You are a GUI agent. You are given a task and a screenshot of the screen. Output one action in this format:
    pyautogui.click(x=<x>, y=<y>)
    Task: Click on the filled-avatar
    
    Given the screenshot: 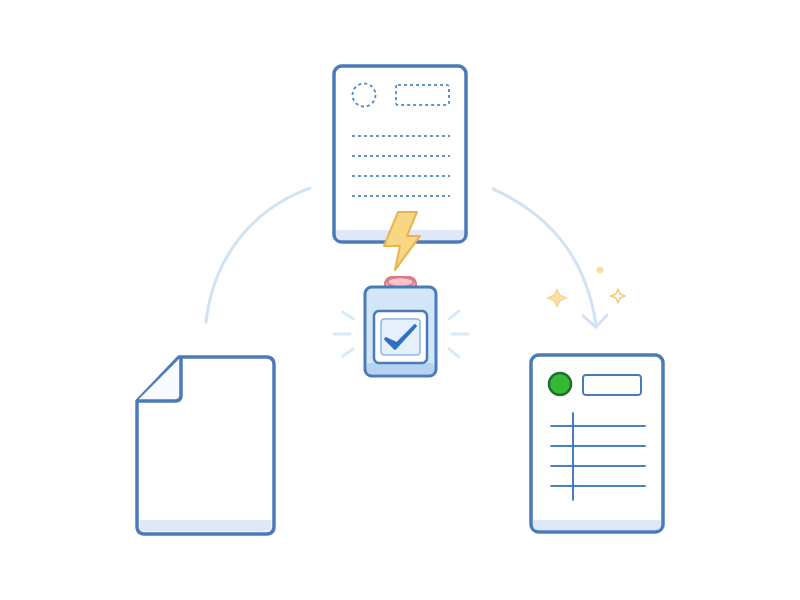 What is the action you would take?
    pyautogui.click(x=560, y=384)
    